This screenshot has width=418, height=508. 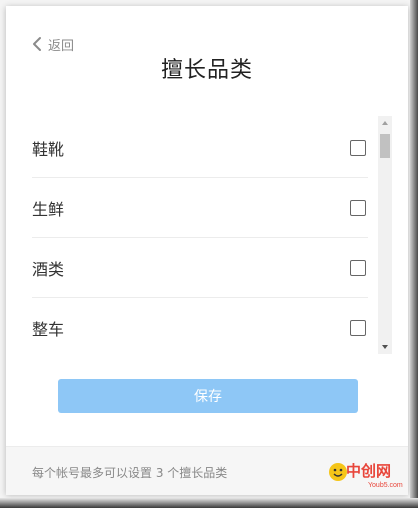 What do you see at coordinates (385, 235) in the screenshot?
I see `list-scrollbar` at bounding box center [385, 235].